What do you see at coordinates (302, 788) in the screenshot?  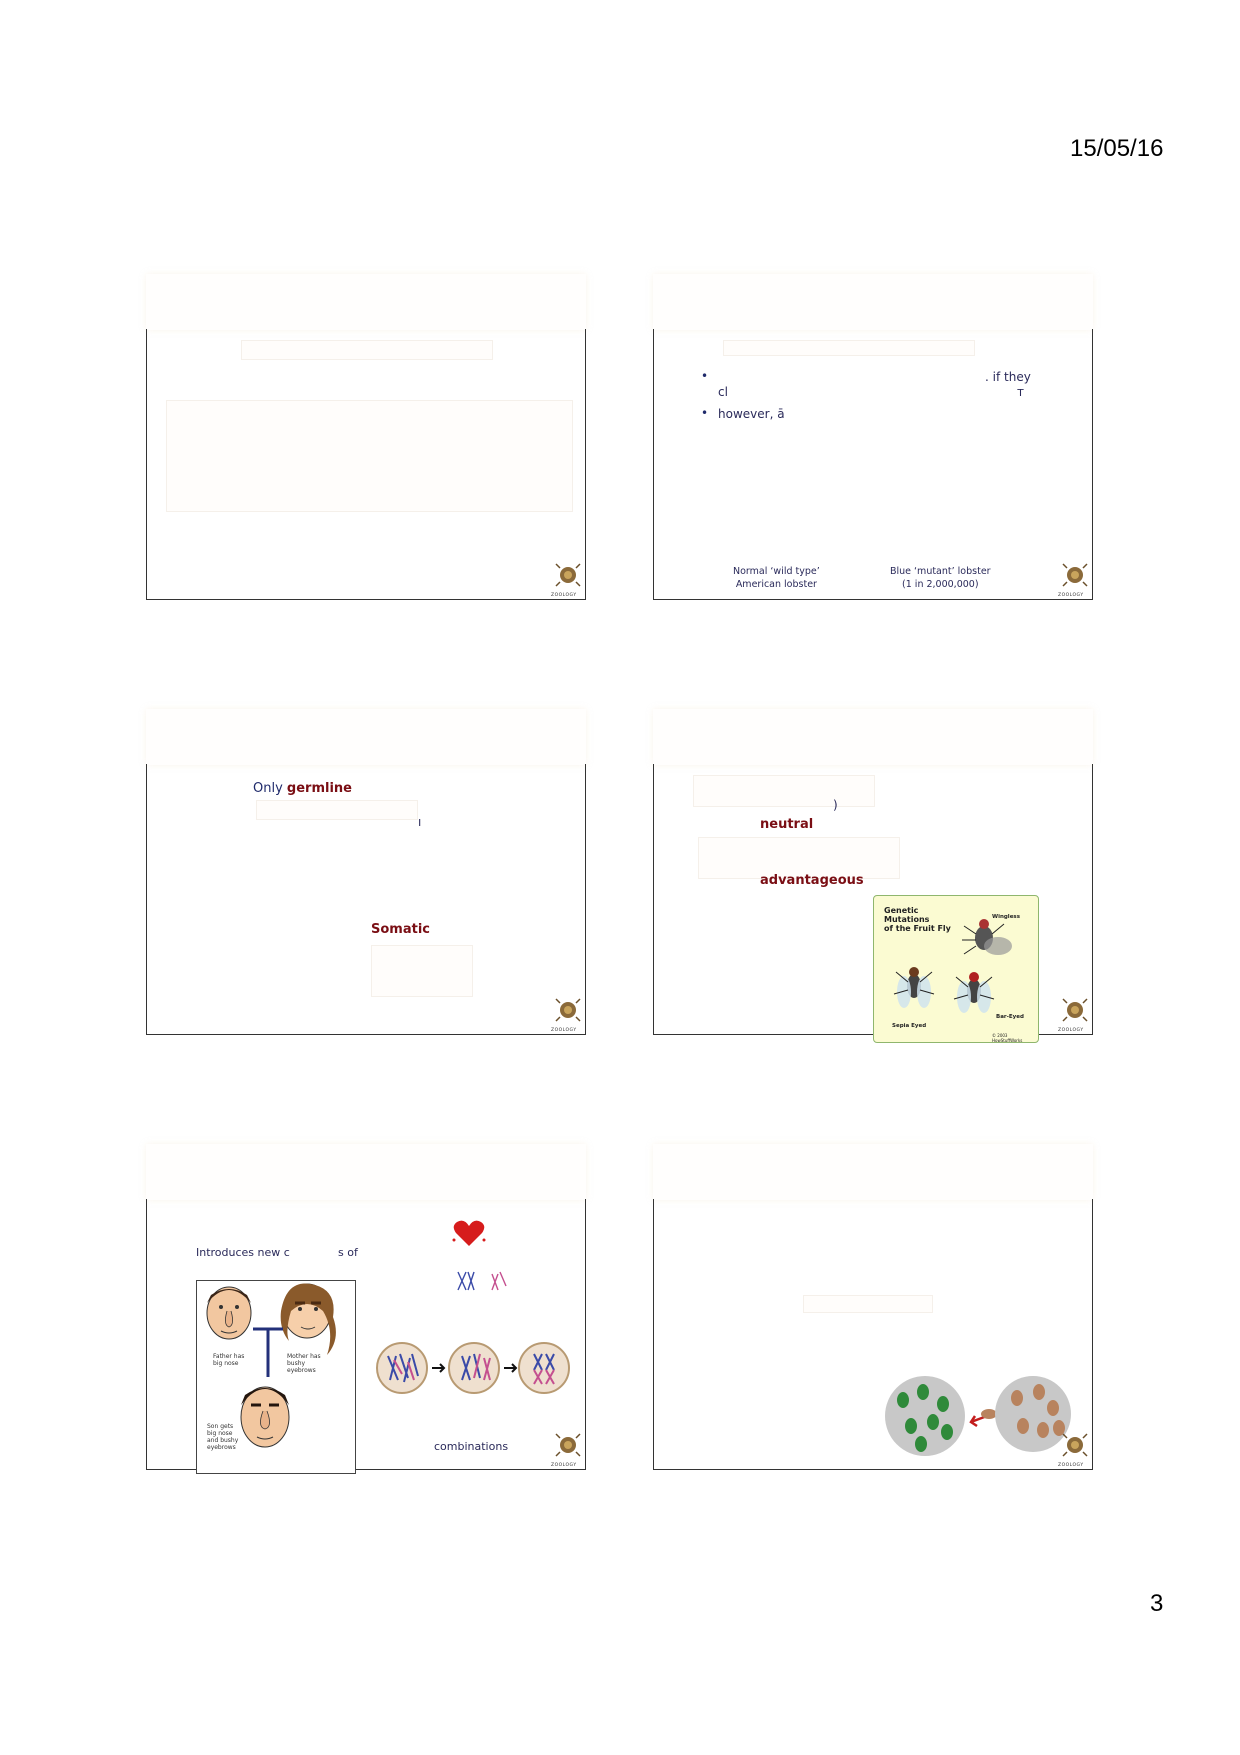 I see `germline-sentence: Only germline` at bounding box center [302, 788].